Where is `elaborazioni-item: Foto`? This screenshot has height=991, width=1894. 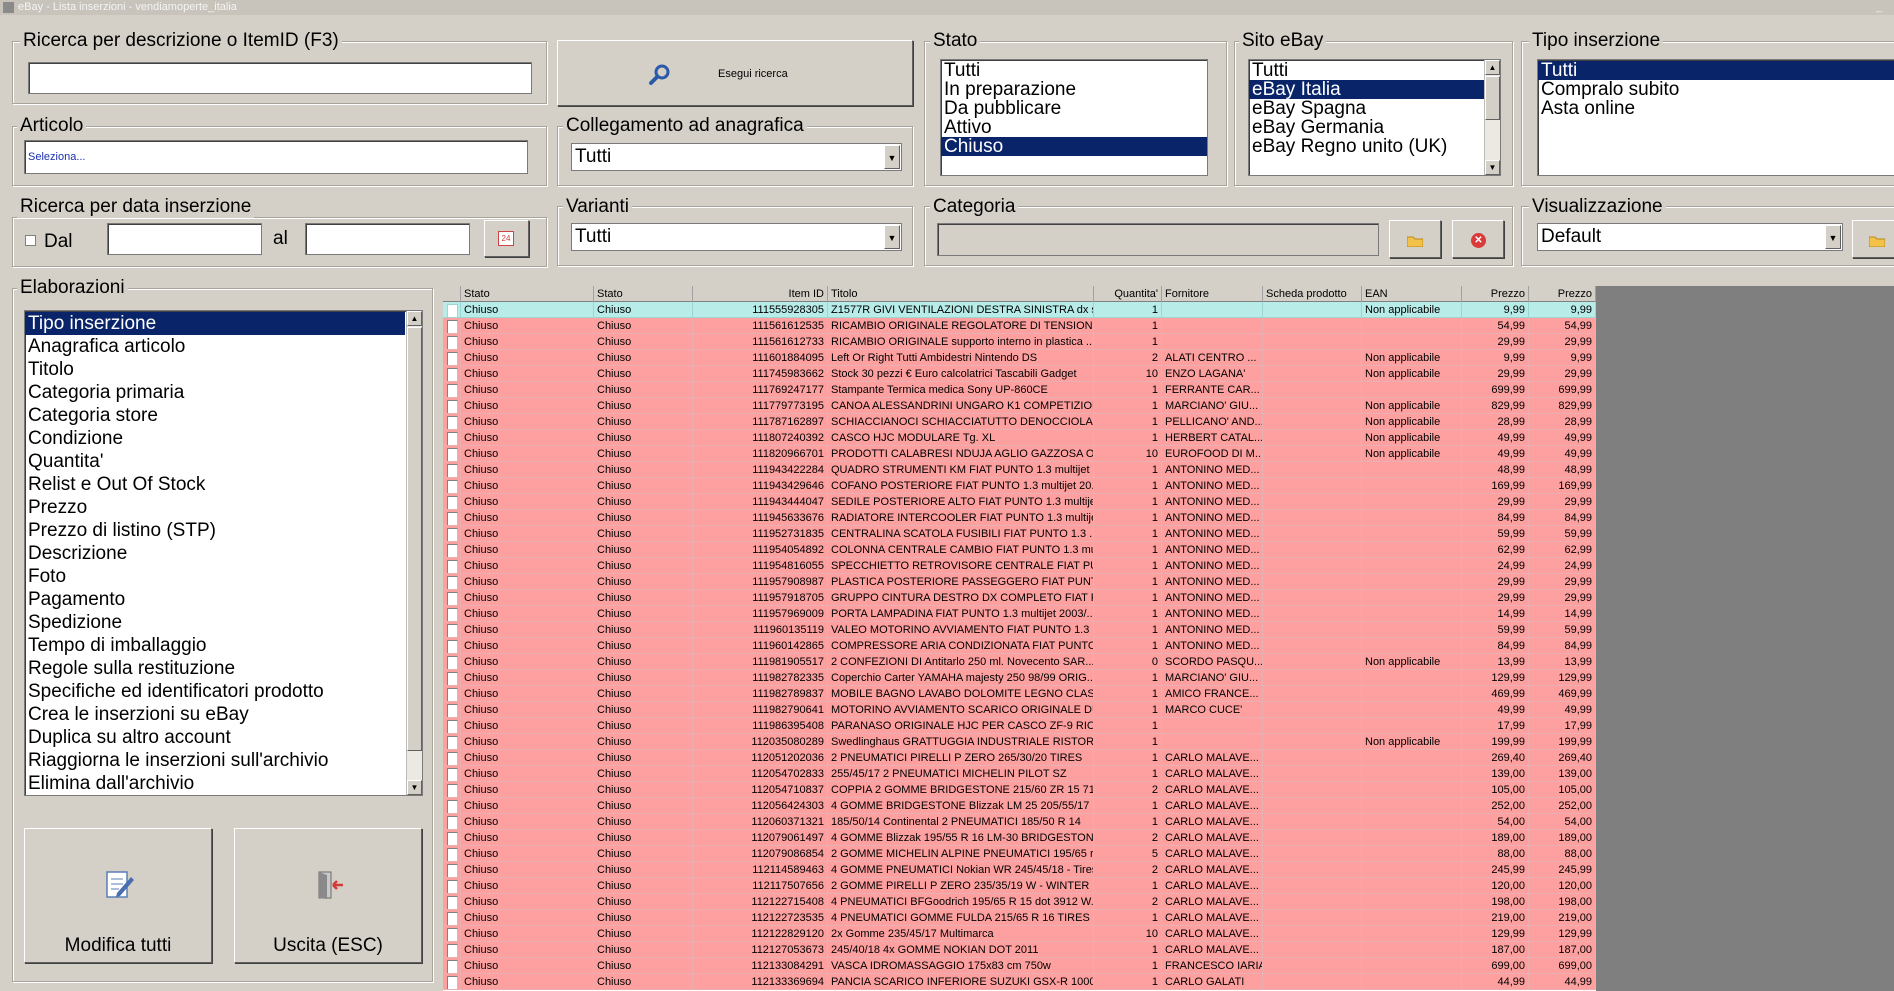 elaborazioni-item: Foto is located at coordinates (223, 576).